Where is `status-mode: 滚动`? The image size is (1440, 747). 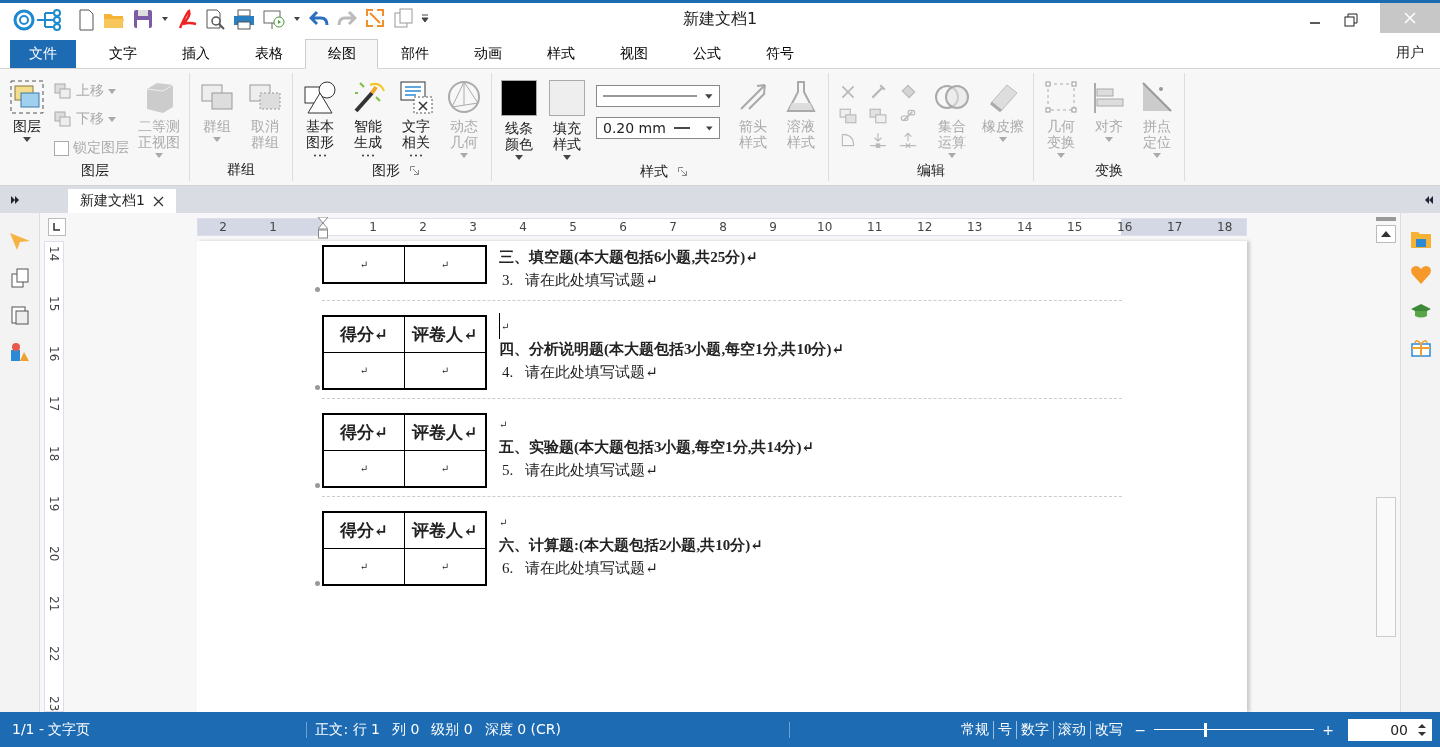 status-mode: 滚动 is located at coordinates (1071, 729).